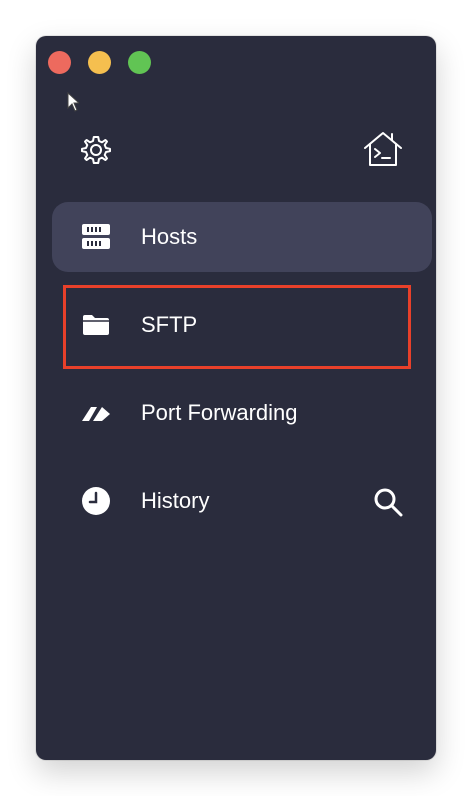 The height and width of the screenshot is (796, 472). What do you see at coordinates (96, 413) in the screenshot?
I see `port-forwarding-icon` at bounding box center [96, 413].